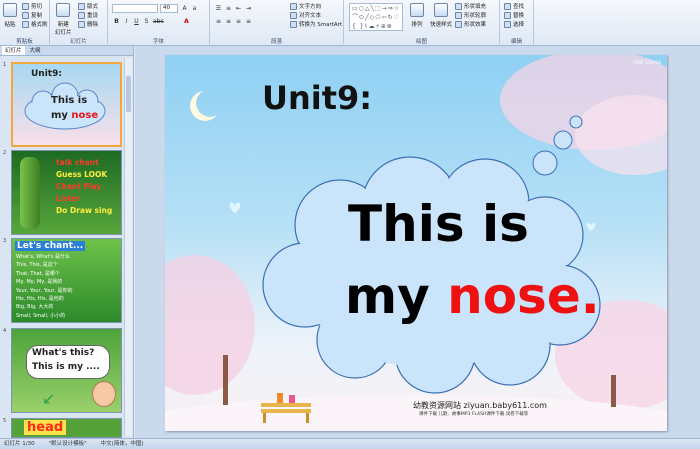  What do you see at coordinates (158, 42) in the screenshot?
I see `font-label: 字体` at bounding box center [158, 42].